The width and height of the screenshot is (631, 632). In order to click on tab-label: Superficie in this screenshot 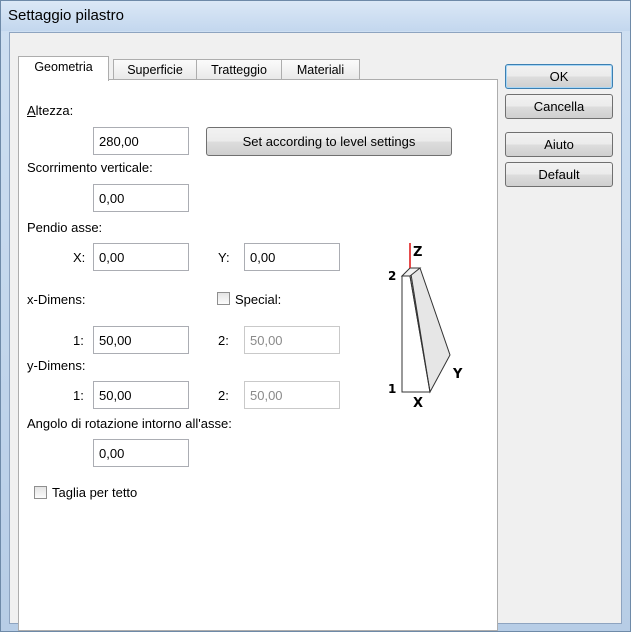, I will do `click(155, 70)`.